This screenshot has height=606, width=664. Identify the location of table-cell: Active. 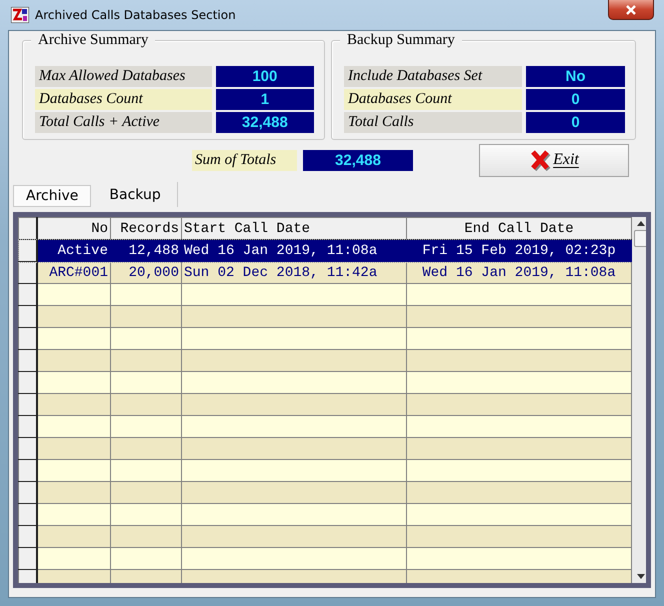
(83, 250).